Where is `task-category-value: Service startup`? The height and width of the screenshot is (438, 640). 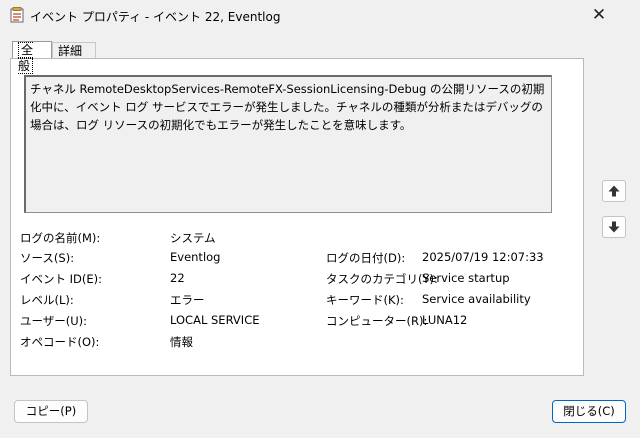
task-category-value: Service startup is located at coordinates (466, 278).